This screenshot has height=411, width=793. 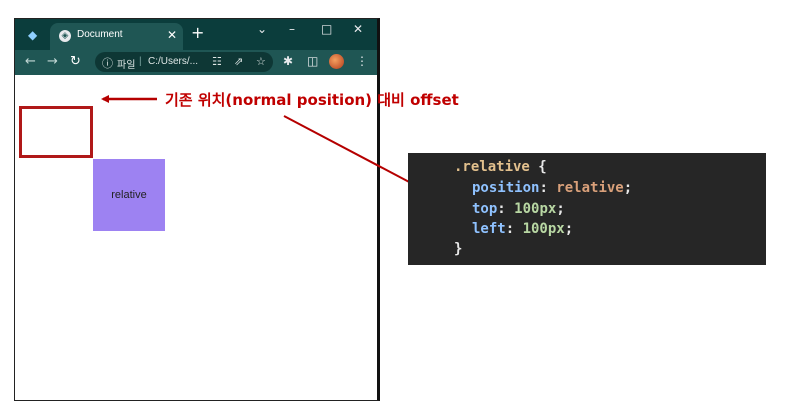 What do you see at coordinates (261, 61) in the screenshot?
I see `star-icon: ☆` at bounding box center [261, 61].